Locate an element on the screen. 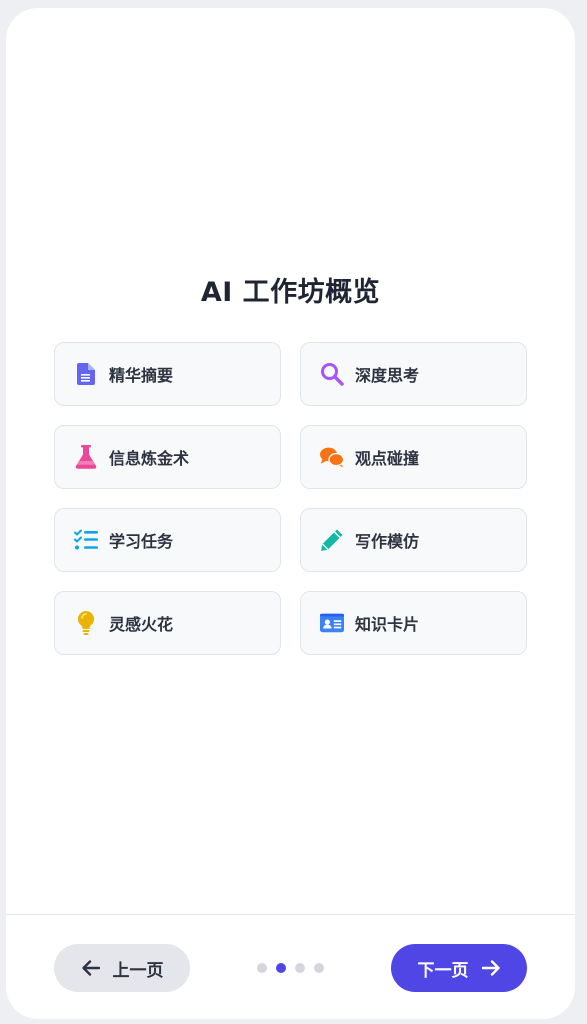  feature-card-label: 信息炼金术 is located at coordinates (149, 458).